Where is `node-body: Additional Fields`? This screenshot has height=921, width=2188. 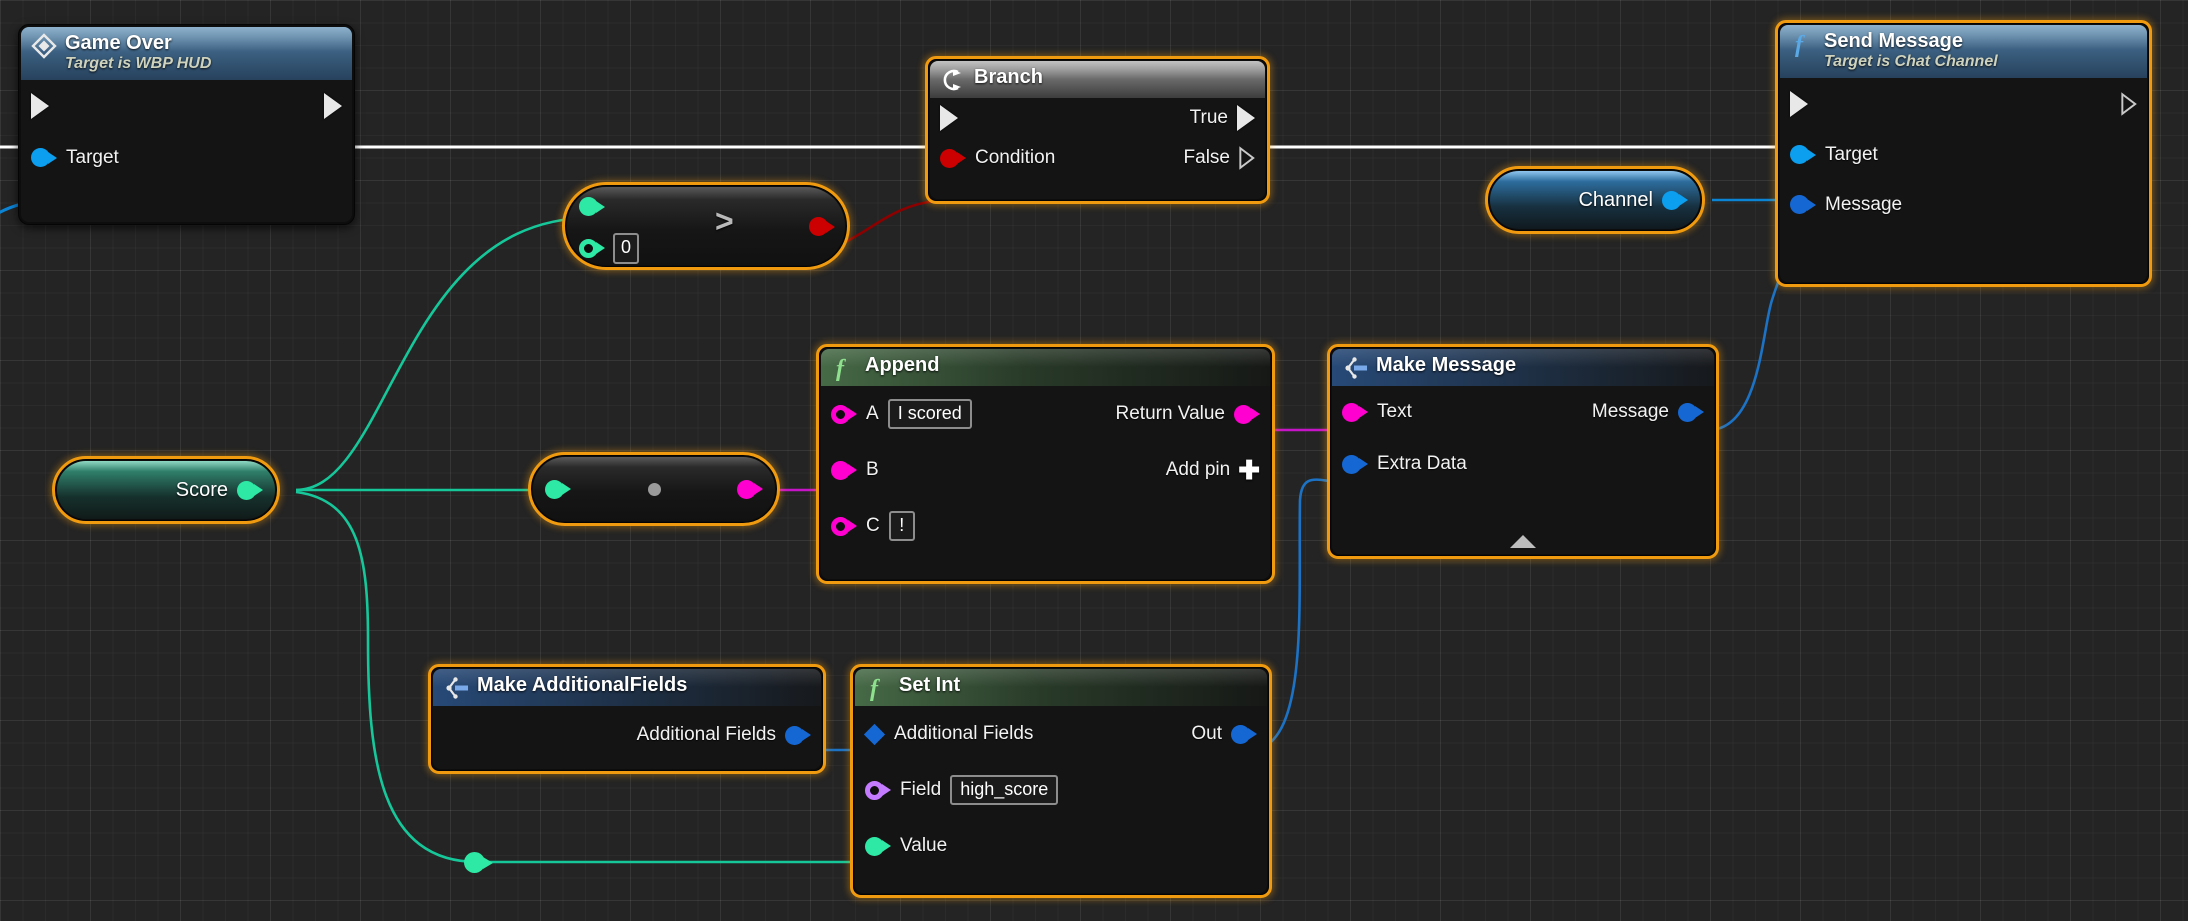 node-body: Additional Fields is located at coordinates (627, 737).